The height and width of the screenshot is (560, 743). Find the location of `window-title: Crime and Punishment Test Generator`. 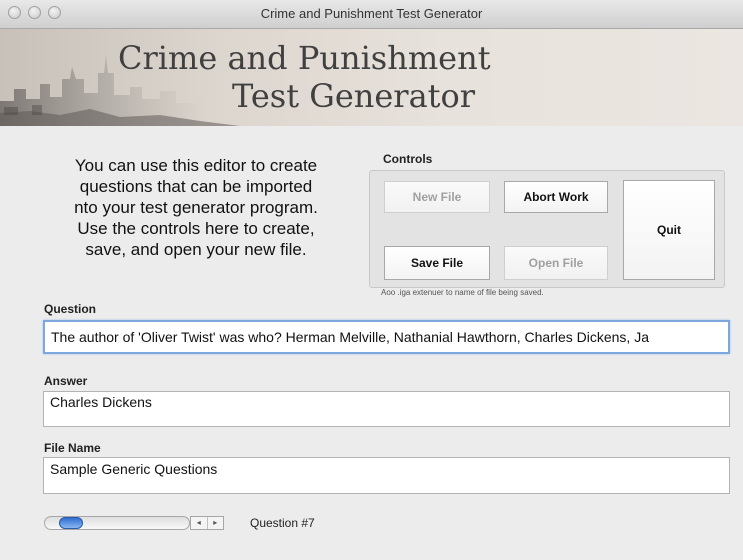

window-title: Crime and Punishment Test Generator is located at coordinates (371, 13).